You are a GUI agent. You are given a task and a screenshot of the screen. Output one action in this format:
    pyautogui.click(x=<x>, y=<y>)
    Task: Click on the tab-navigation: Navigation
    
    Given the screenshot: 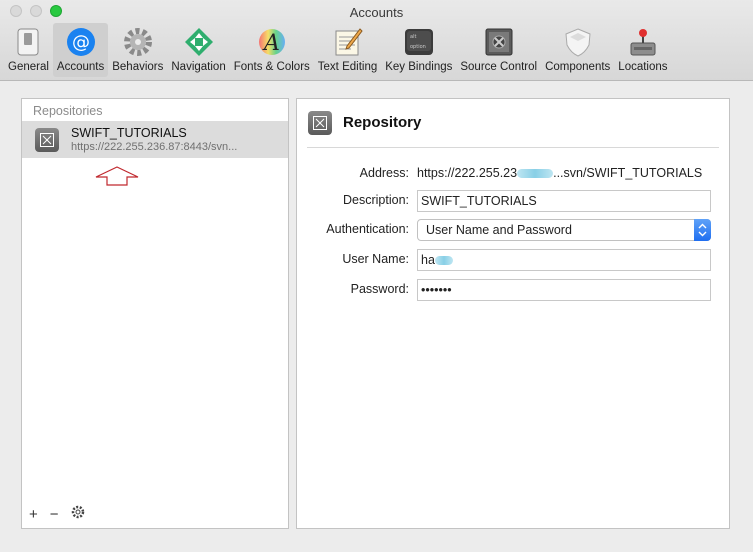 What is the action you would take?
    pyautogui.click(x=198, y=50)
    